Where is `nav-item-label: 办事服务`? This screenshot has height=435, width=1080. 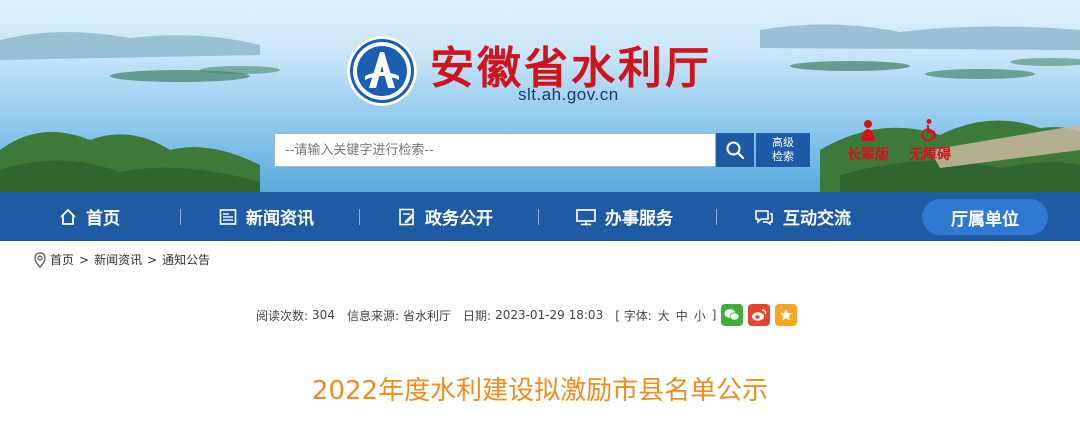
nav-item-label: 办事服务 is located at coordinates (639, 219).